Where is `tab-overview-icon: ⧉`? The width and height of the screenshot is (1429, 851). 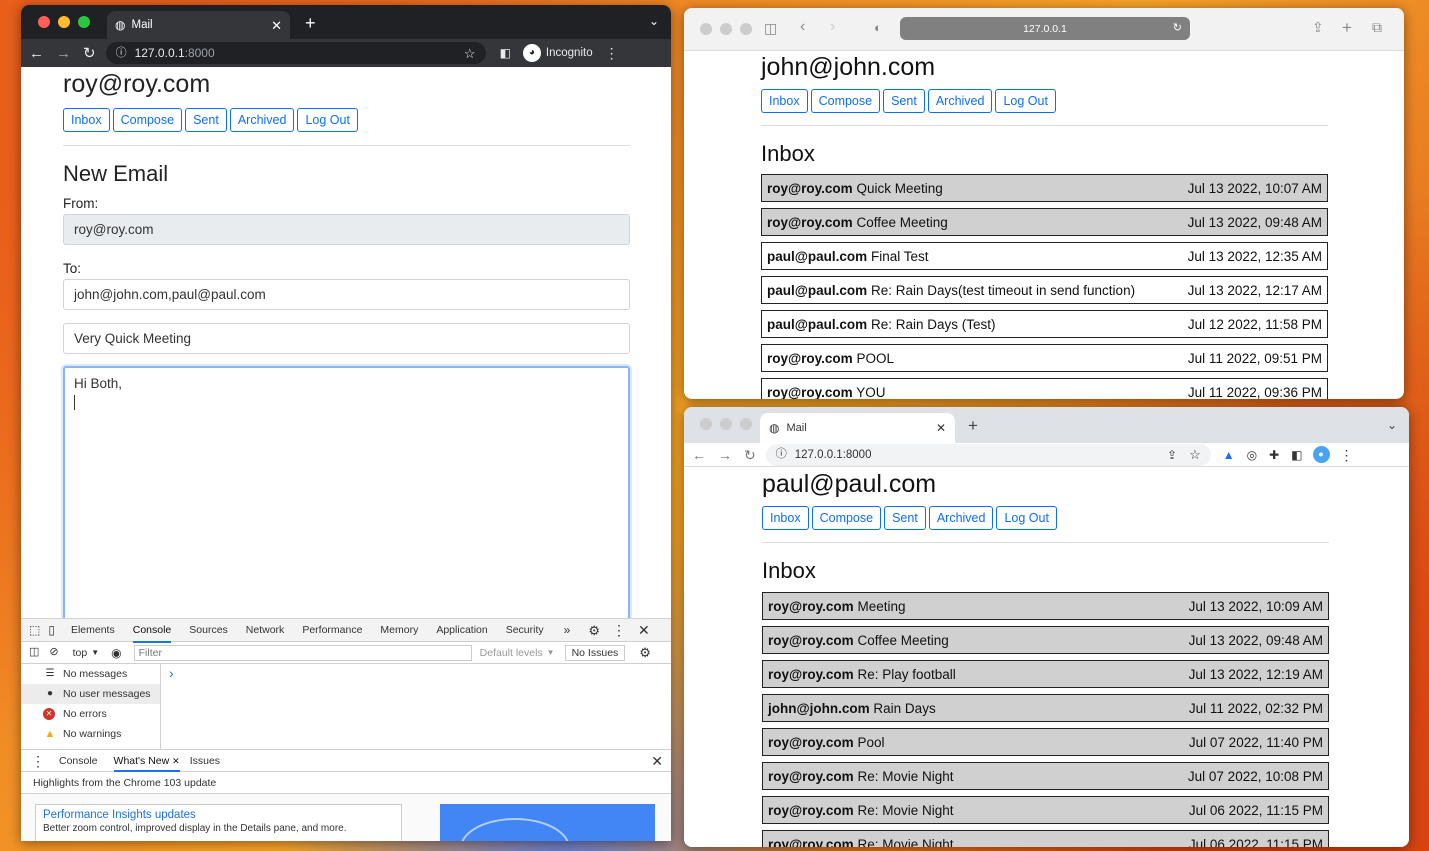 tab-overview-icon: ⧉ is located at coordinates (1377, 27).